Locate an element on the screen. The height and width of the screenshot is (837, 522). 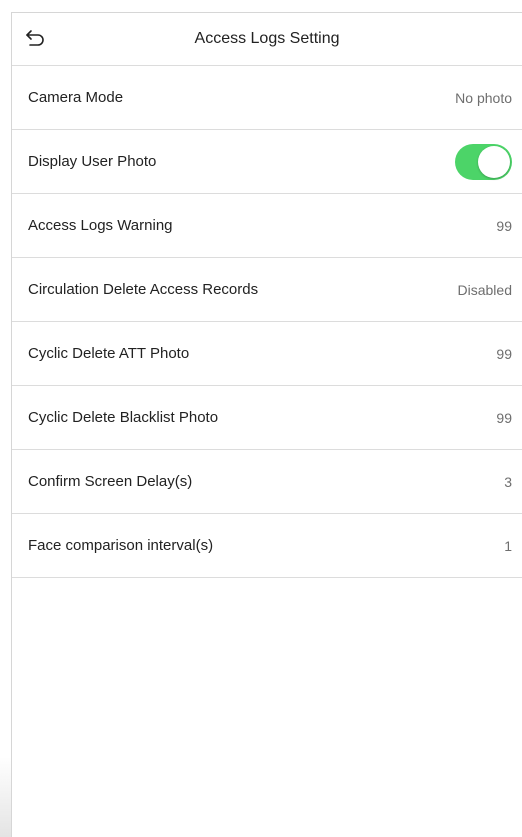
setting-cyclic-delete-blacklist-photo: Cyclic Delete Blacklist Photo 99 is located at coordinates (267, 418).